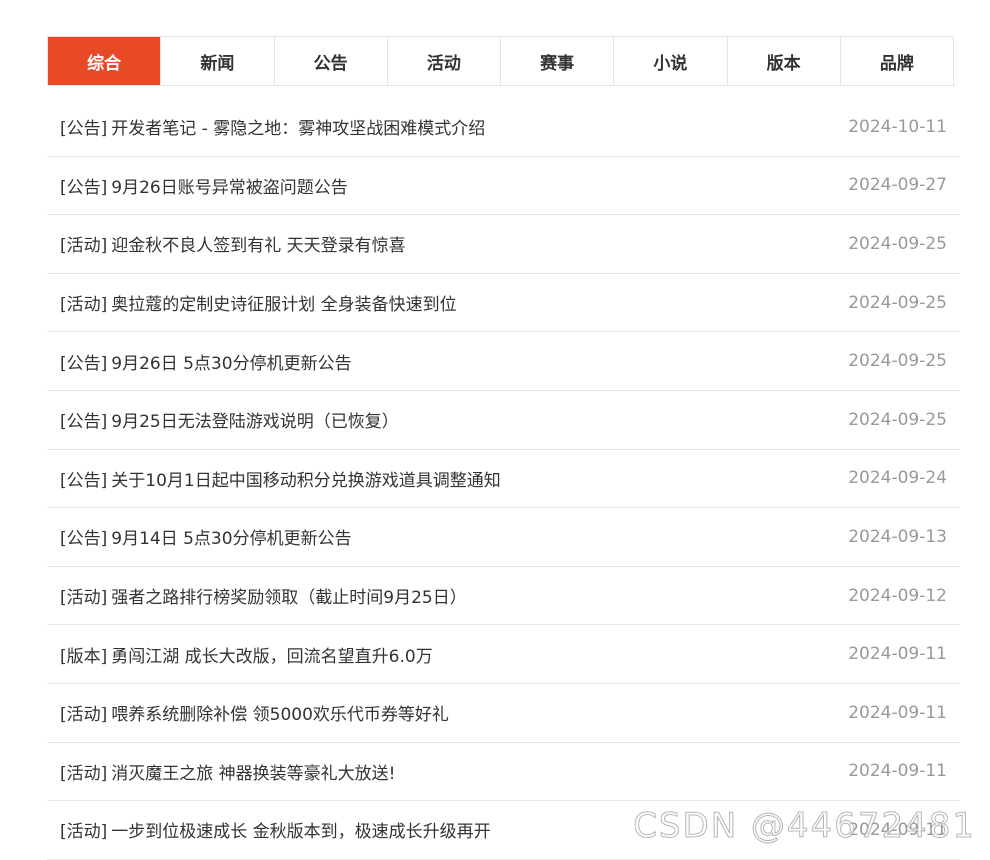 The height and width of the screenshot is (860, 990). What do you see at coordinates (897, 478) in the screenshot?
I see `news-date: 2024-09-24` at bounding box center [897, 478].